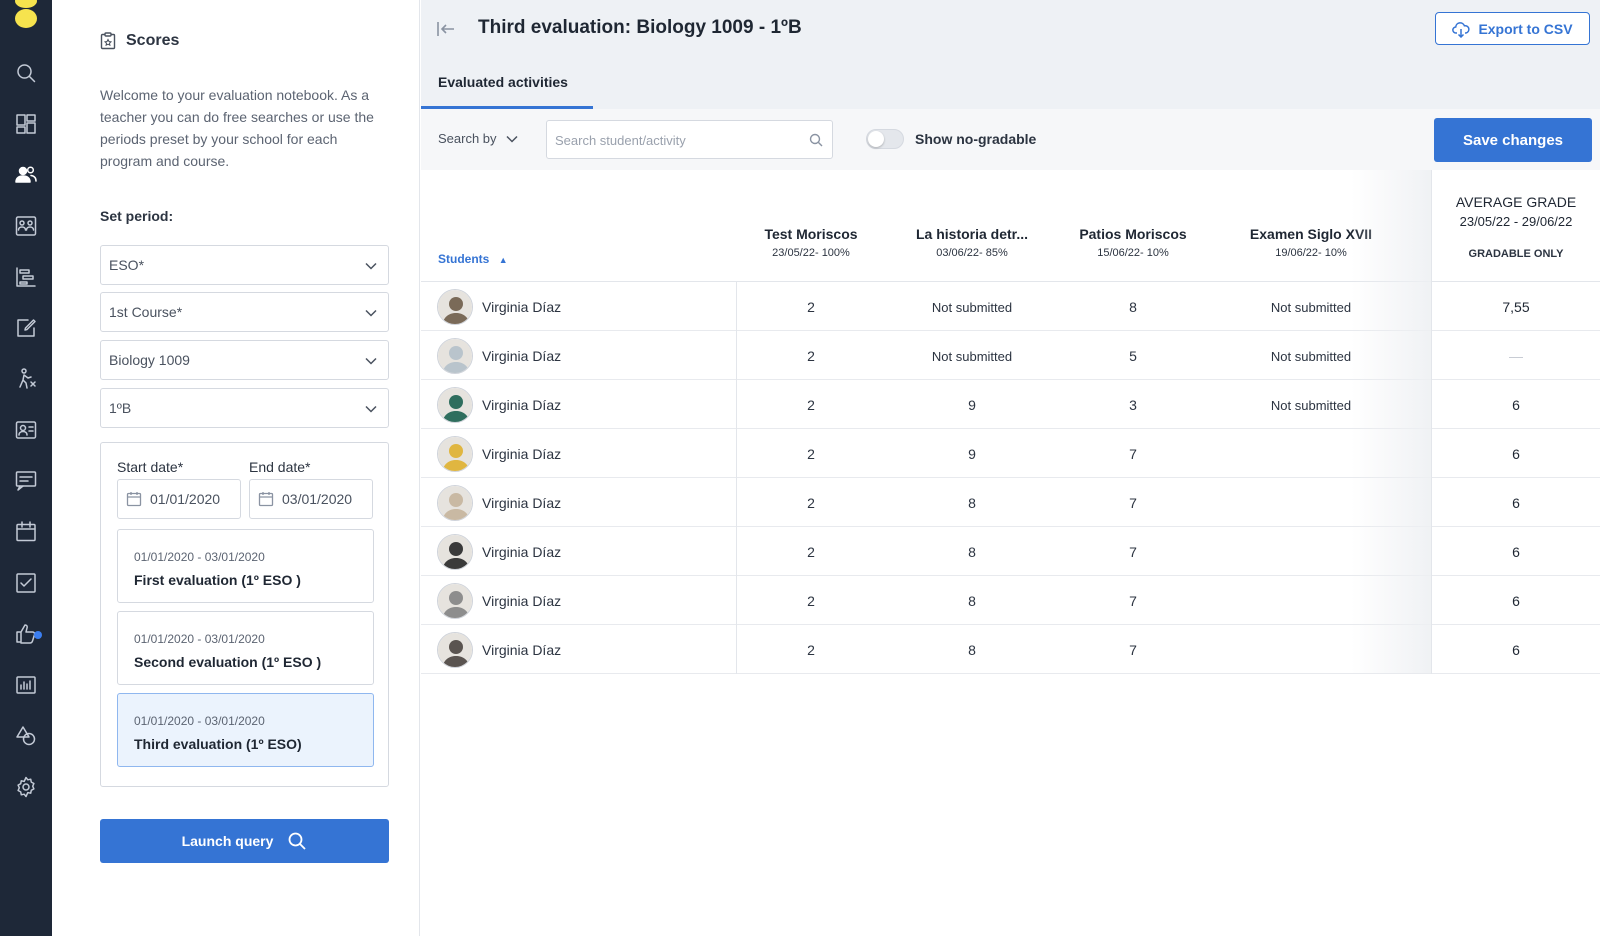 The width and height of the screenshot is (1600, 936). Describe the element at coordinates (146, 312) in the screenshot. I see `course-select-value: 1st Course*` at that location.